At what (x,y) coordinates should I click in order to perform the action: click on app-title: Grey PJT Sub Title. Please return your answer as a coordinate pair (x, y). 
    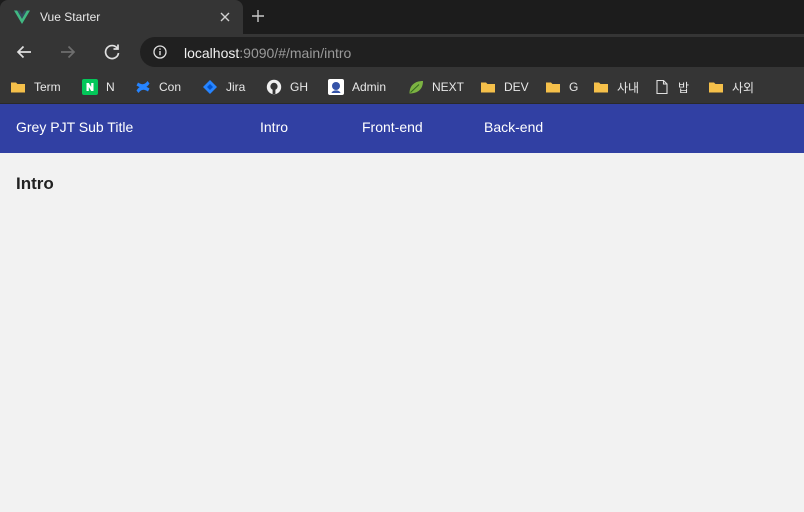
    Looking at the image, I should click on (75, 127).